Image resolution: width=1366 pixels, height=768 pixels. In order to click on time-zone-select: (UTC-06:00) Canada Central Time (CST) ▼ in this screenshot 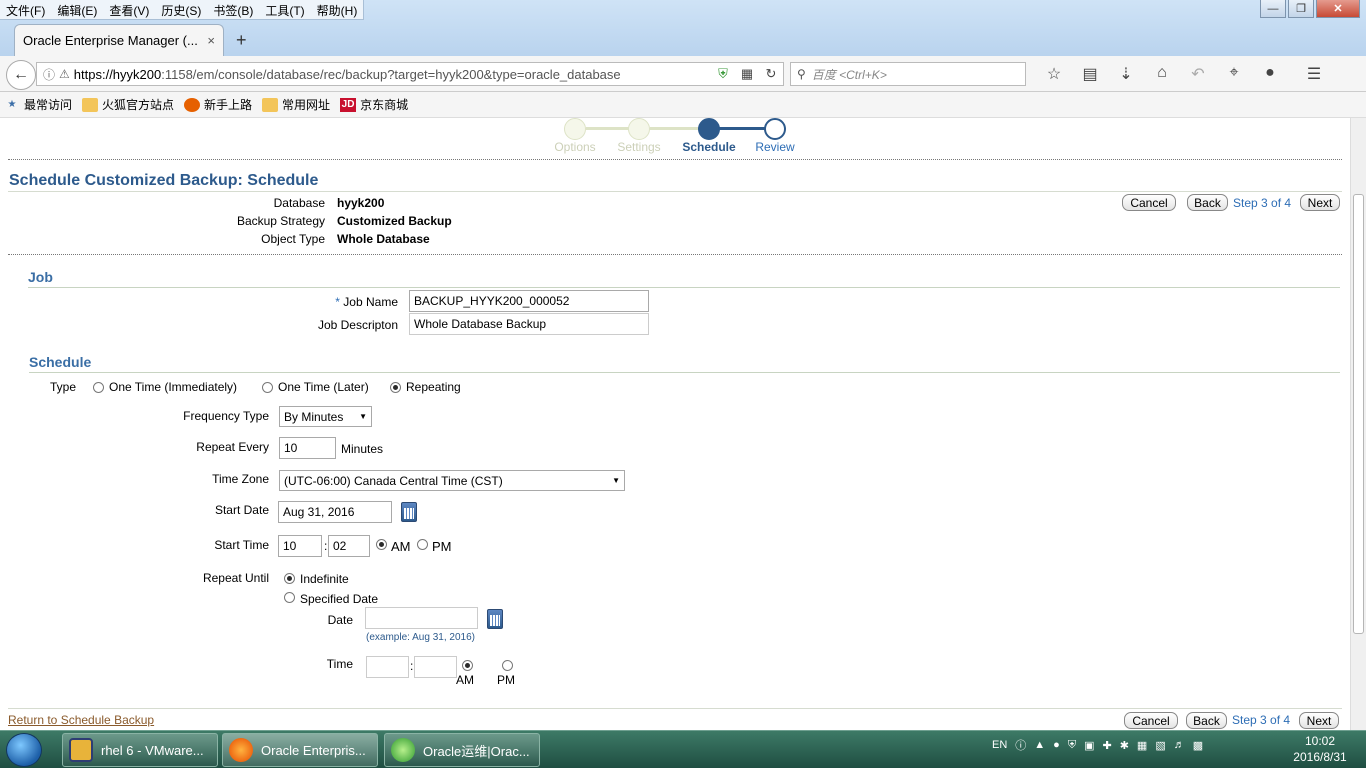, I will do `click(452, 480)`.